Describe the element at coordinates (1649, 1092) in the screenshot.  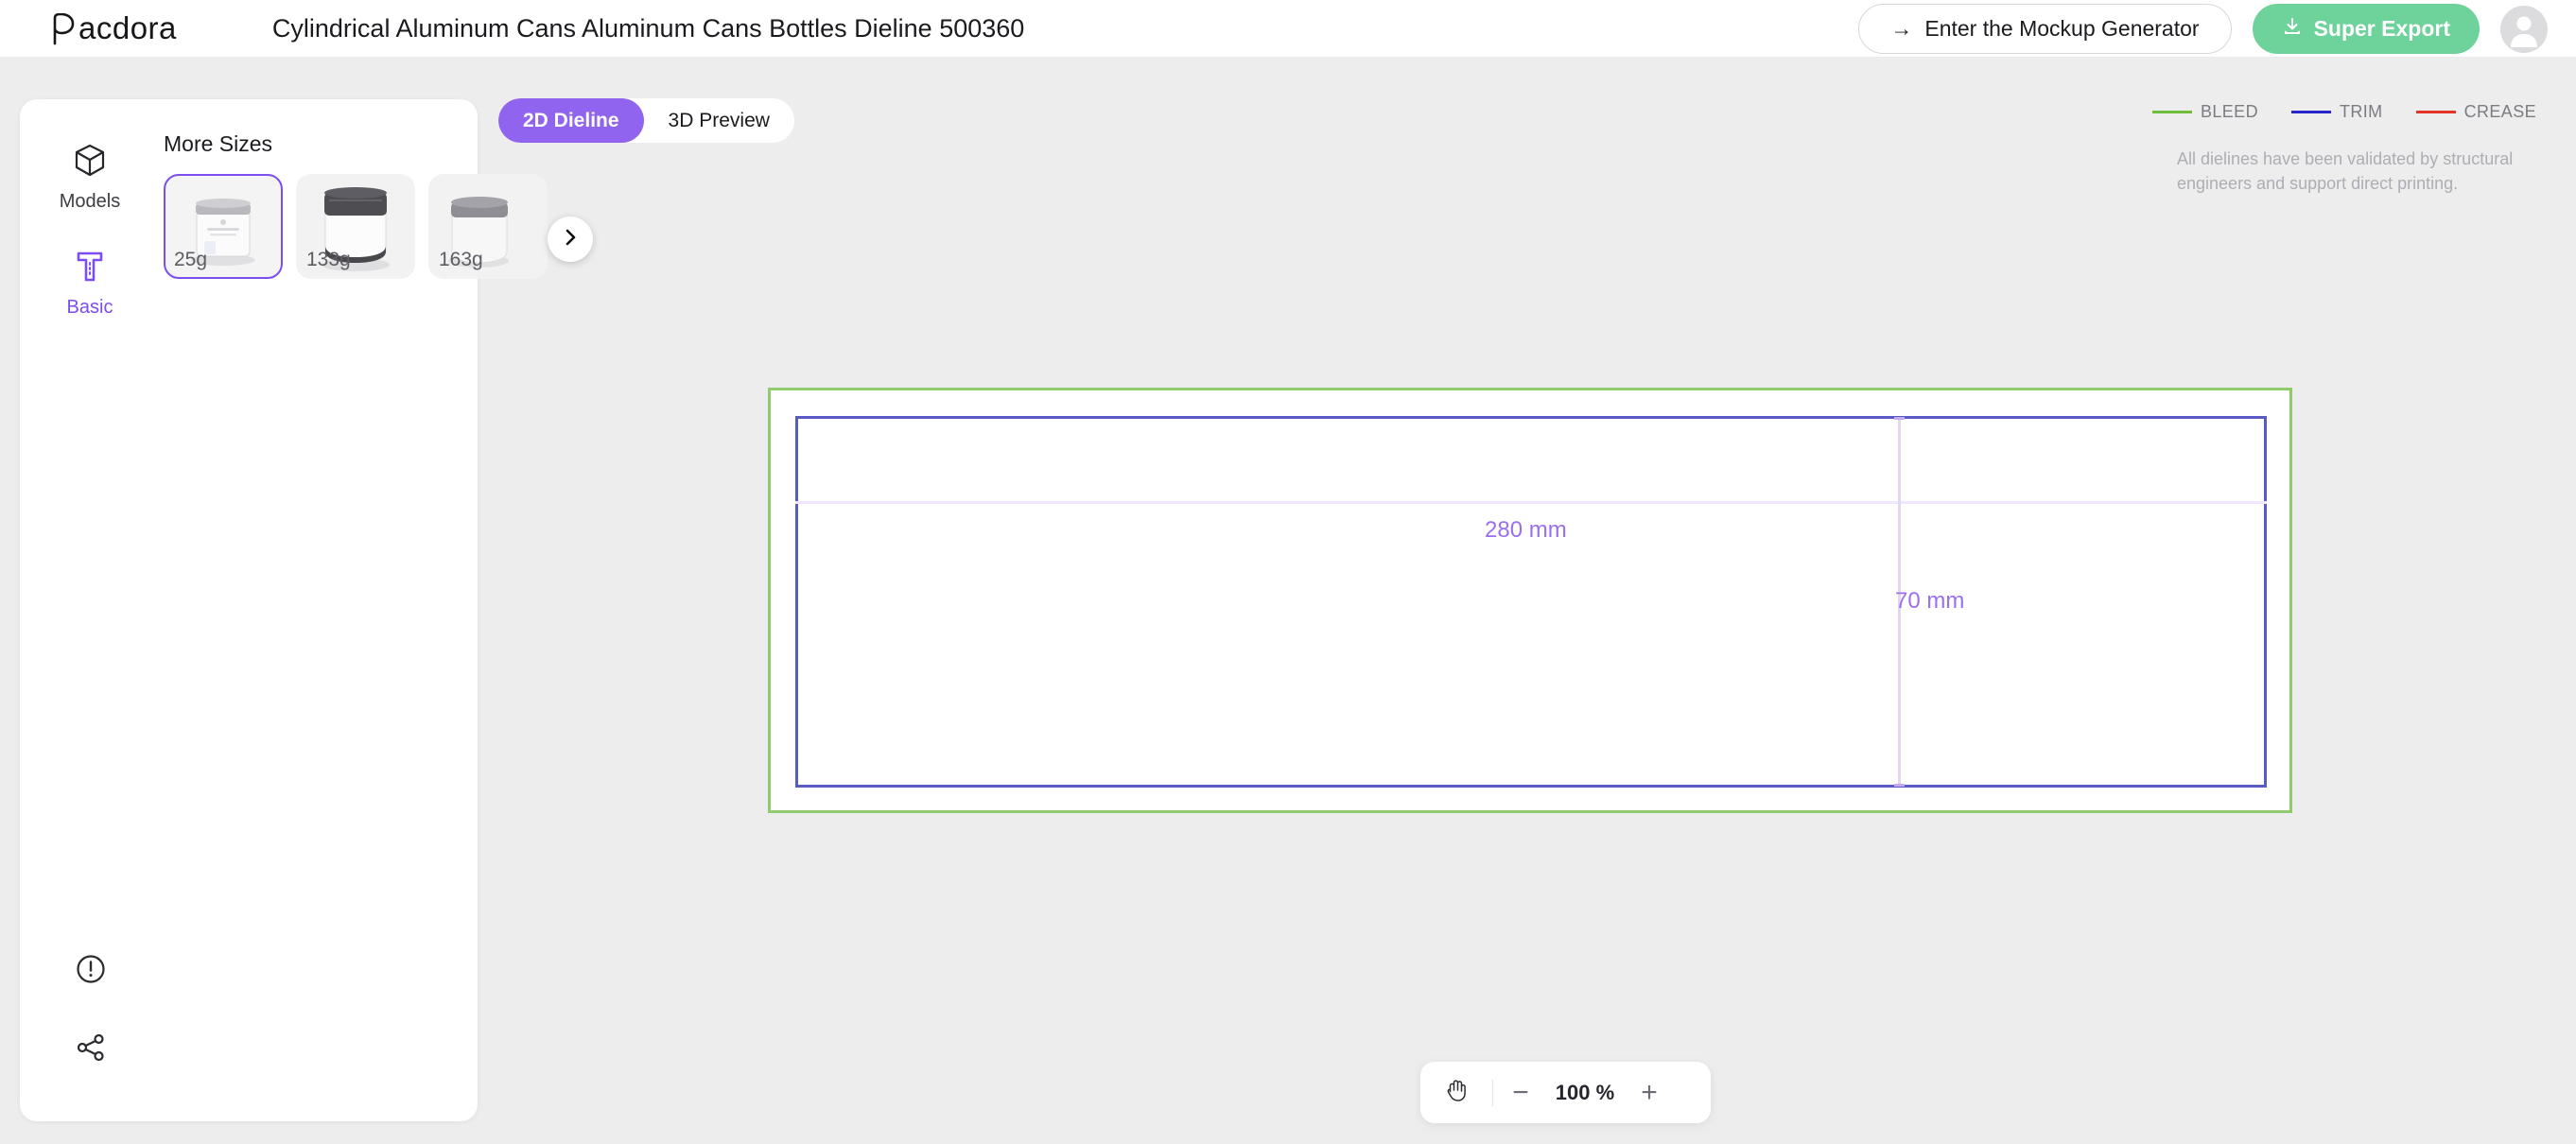
I see `zoom-in-button: +` at that location.